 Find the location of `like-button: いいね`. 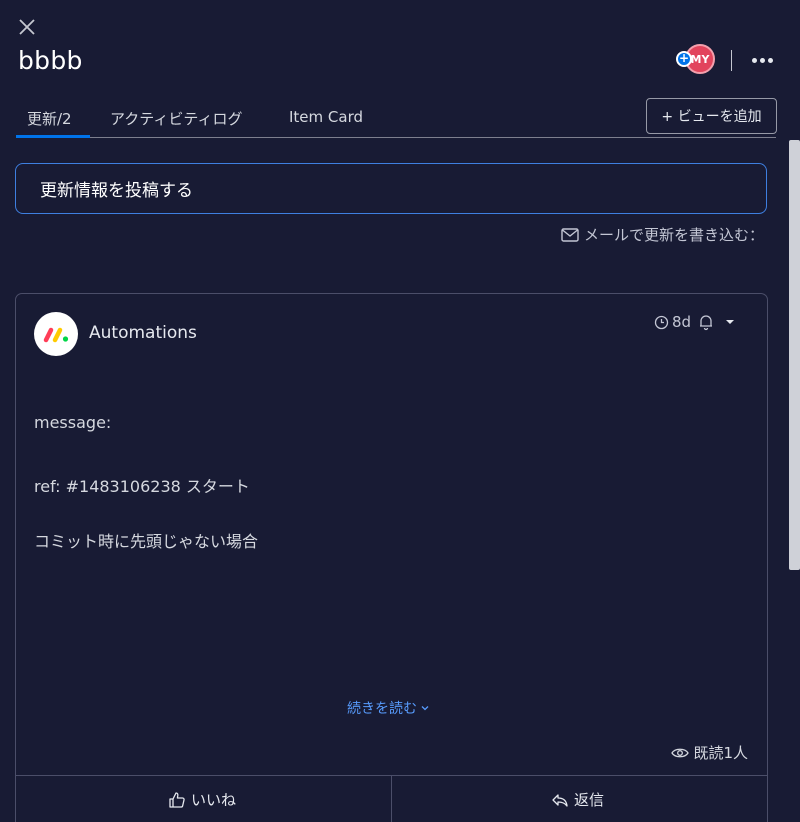

like-button: いいね is located at coordinates (202, 799).